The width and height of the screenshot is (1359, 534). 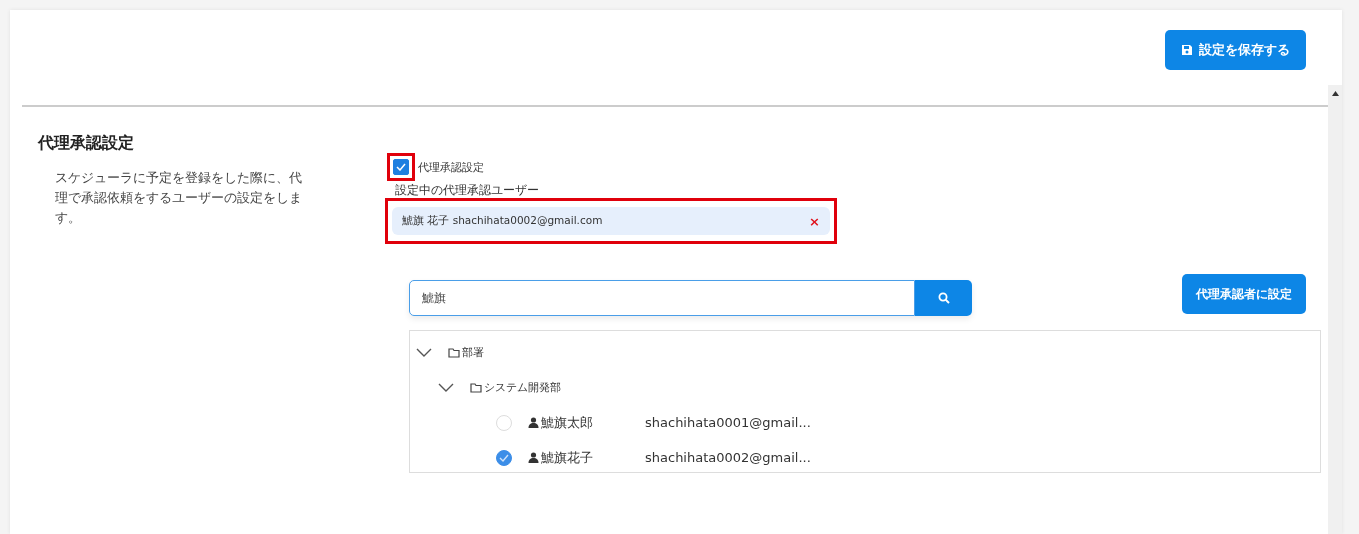 I want to click on checkbox, so click(x=401, y=167).